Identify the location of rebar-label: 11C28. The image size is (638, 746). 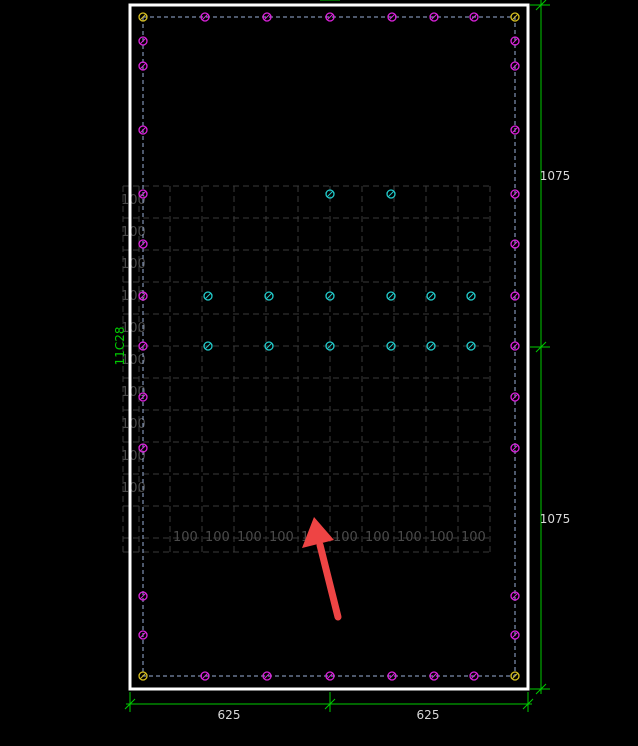
(120, 346).